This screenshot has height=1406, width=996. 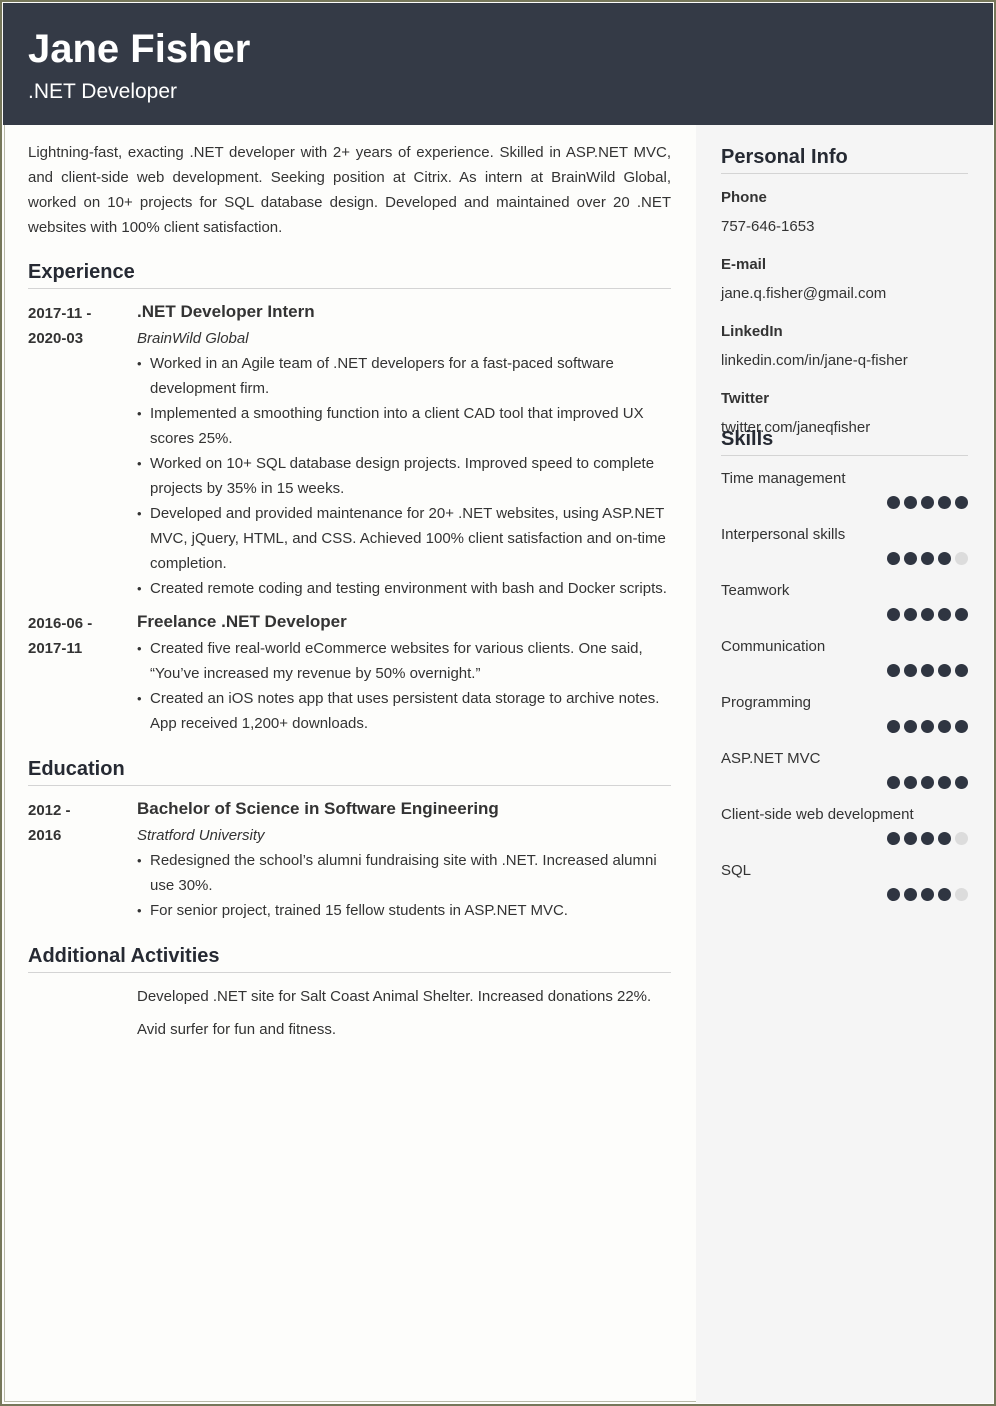 What do you see at coordinates (771, 758) in the screenshot?
I see `skill-name: ASP.NET MVC` at bounding box center [771, 758].